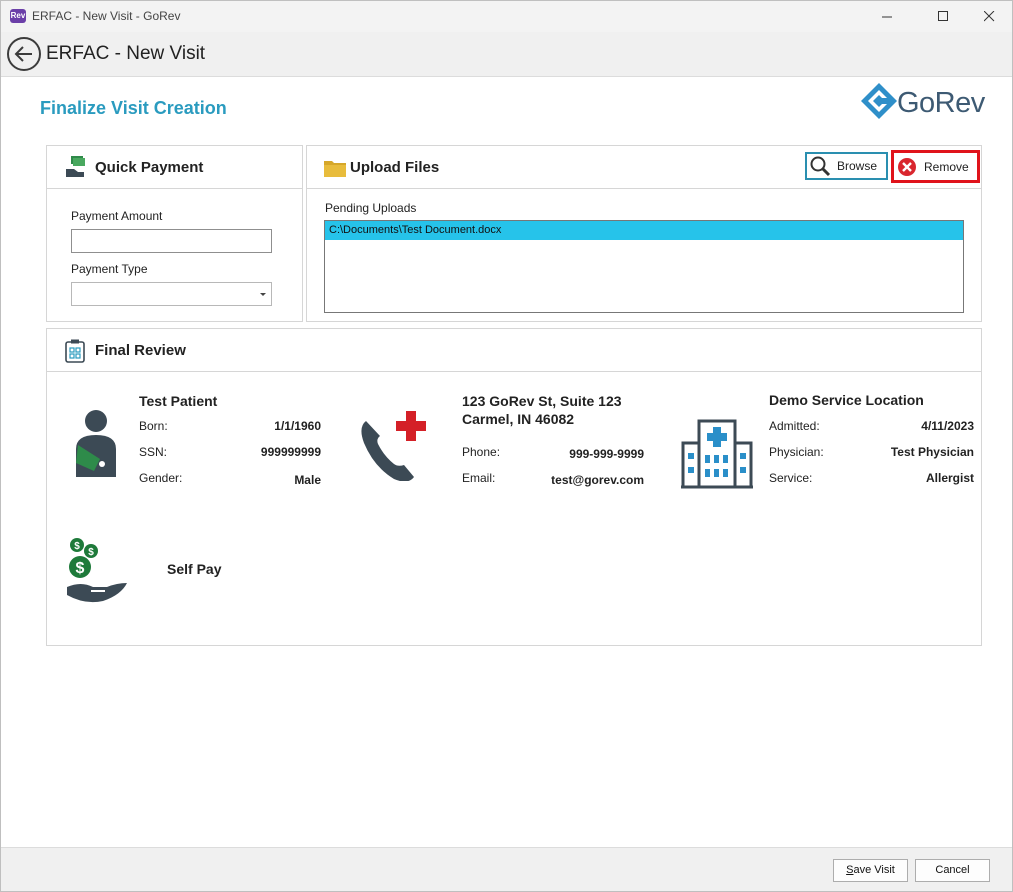 The image size is (1013, 892). I want to click on close-button, so click(989, 16).